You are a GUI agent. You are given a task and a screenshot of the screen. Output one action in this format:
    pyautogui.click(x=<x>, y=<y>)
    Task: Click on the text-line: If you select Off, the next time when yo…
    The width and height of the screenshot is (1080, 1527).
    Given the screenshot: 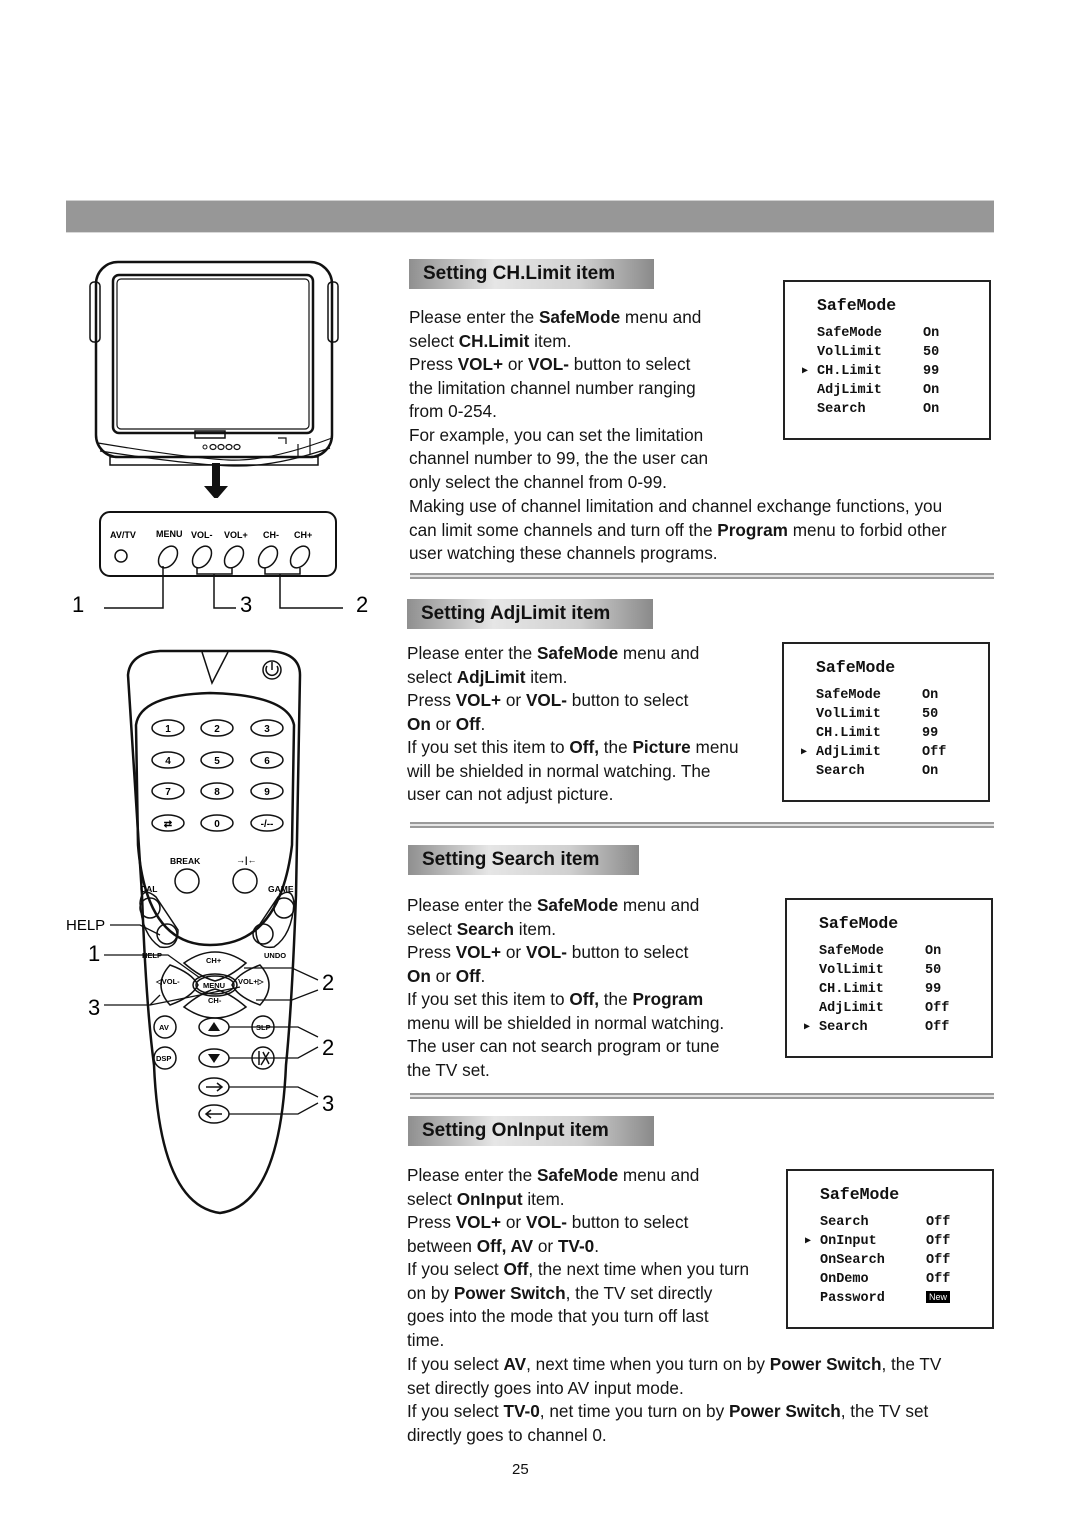 What is the action you would take?
    pyautogui.click(x=602, y=1270)
    